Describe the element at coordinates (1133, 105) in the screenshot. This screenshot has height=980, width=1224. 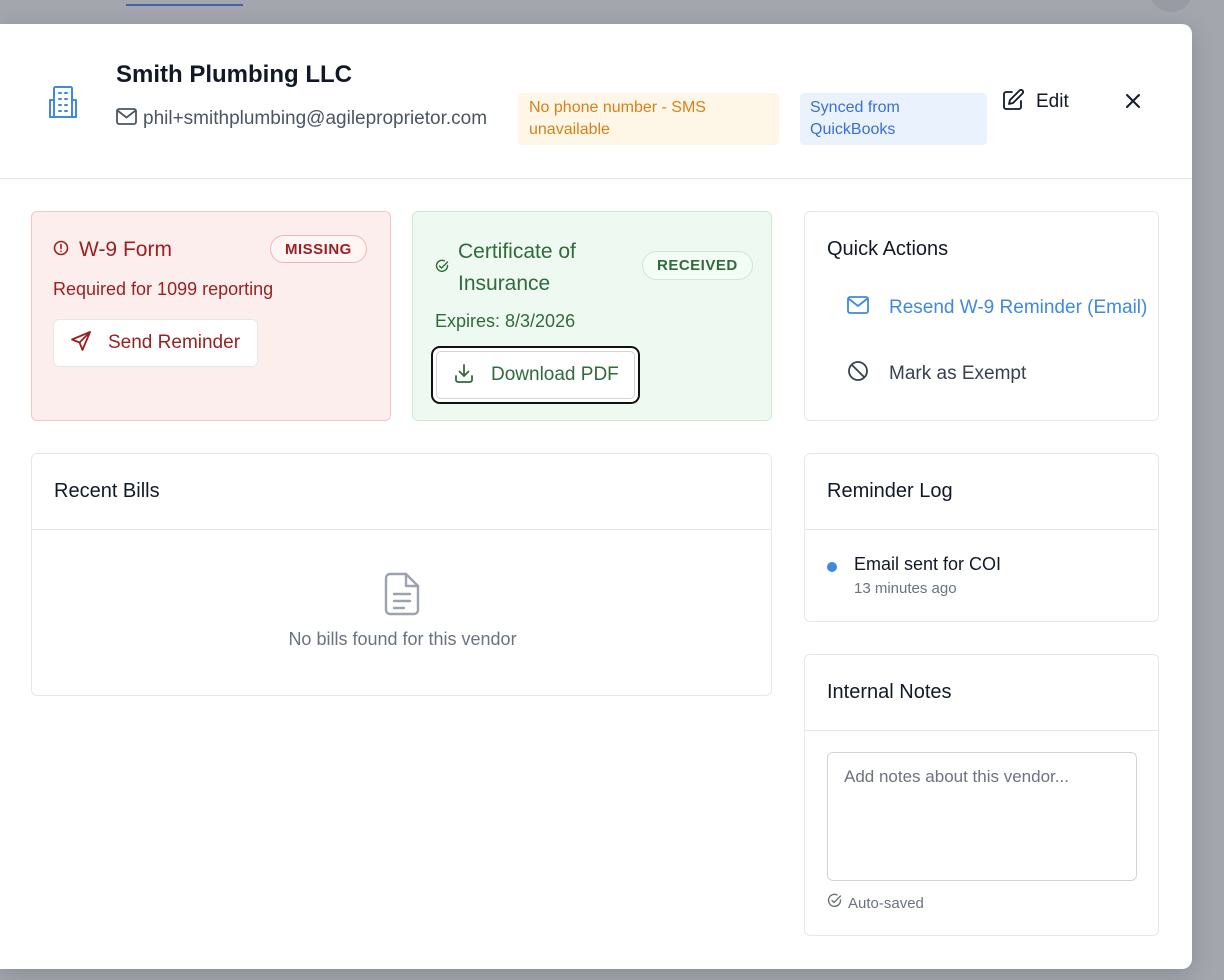
I see `close-icon` at that location.